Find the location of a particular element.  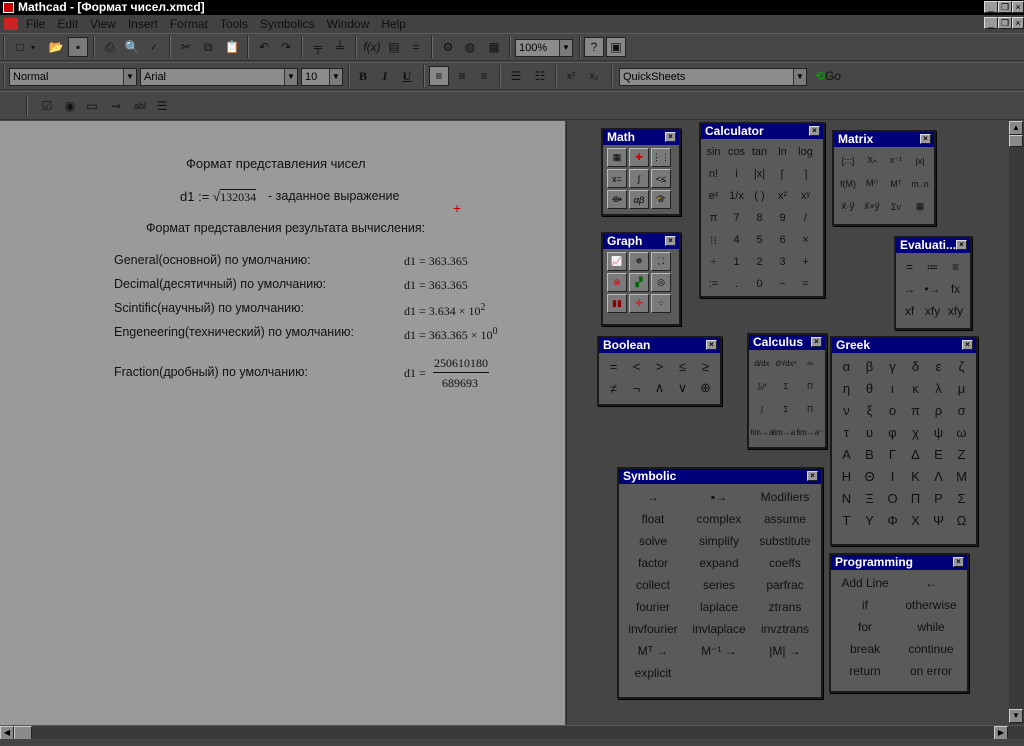

underline-button: U is located at coordinates (407, 76).